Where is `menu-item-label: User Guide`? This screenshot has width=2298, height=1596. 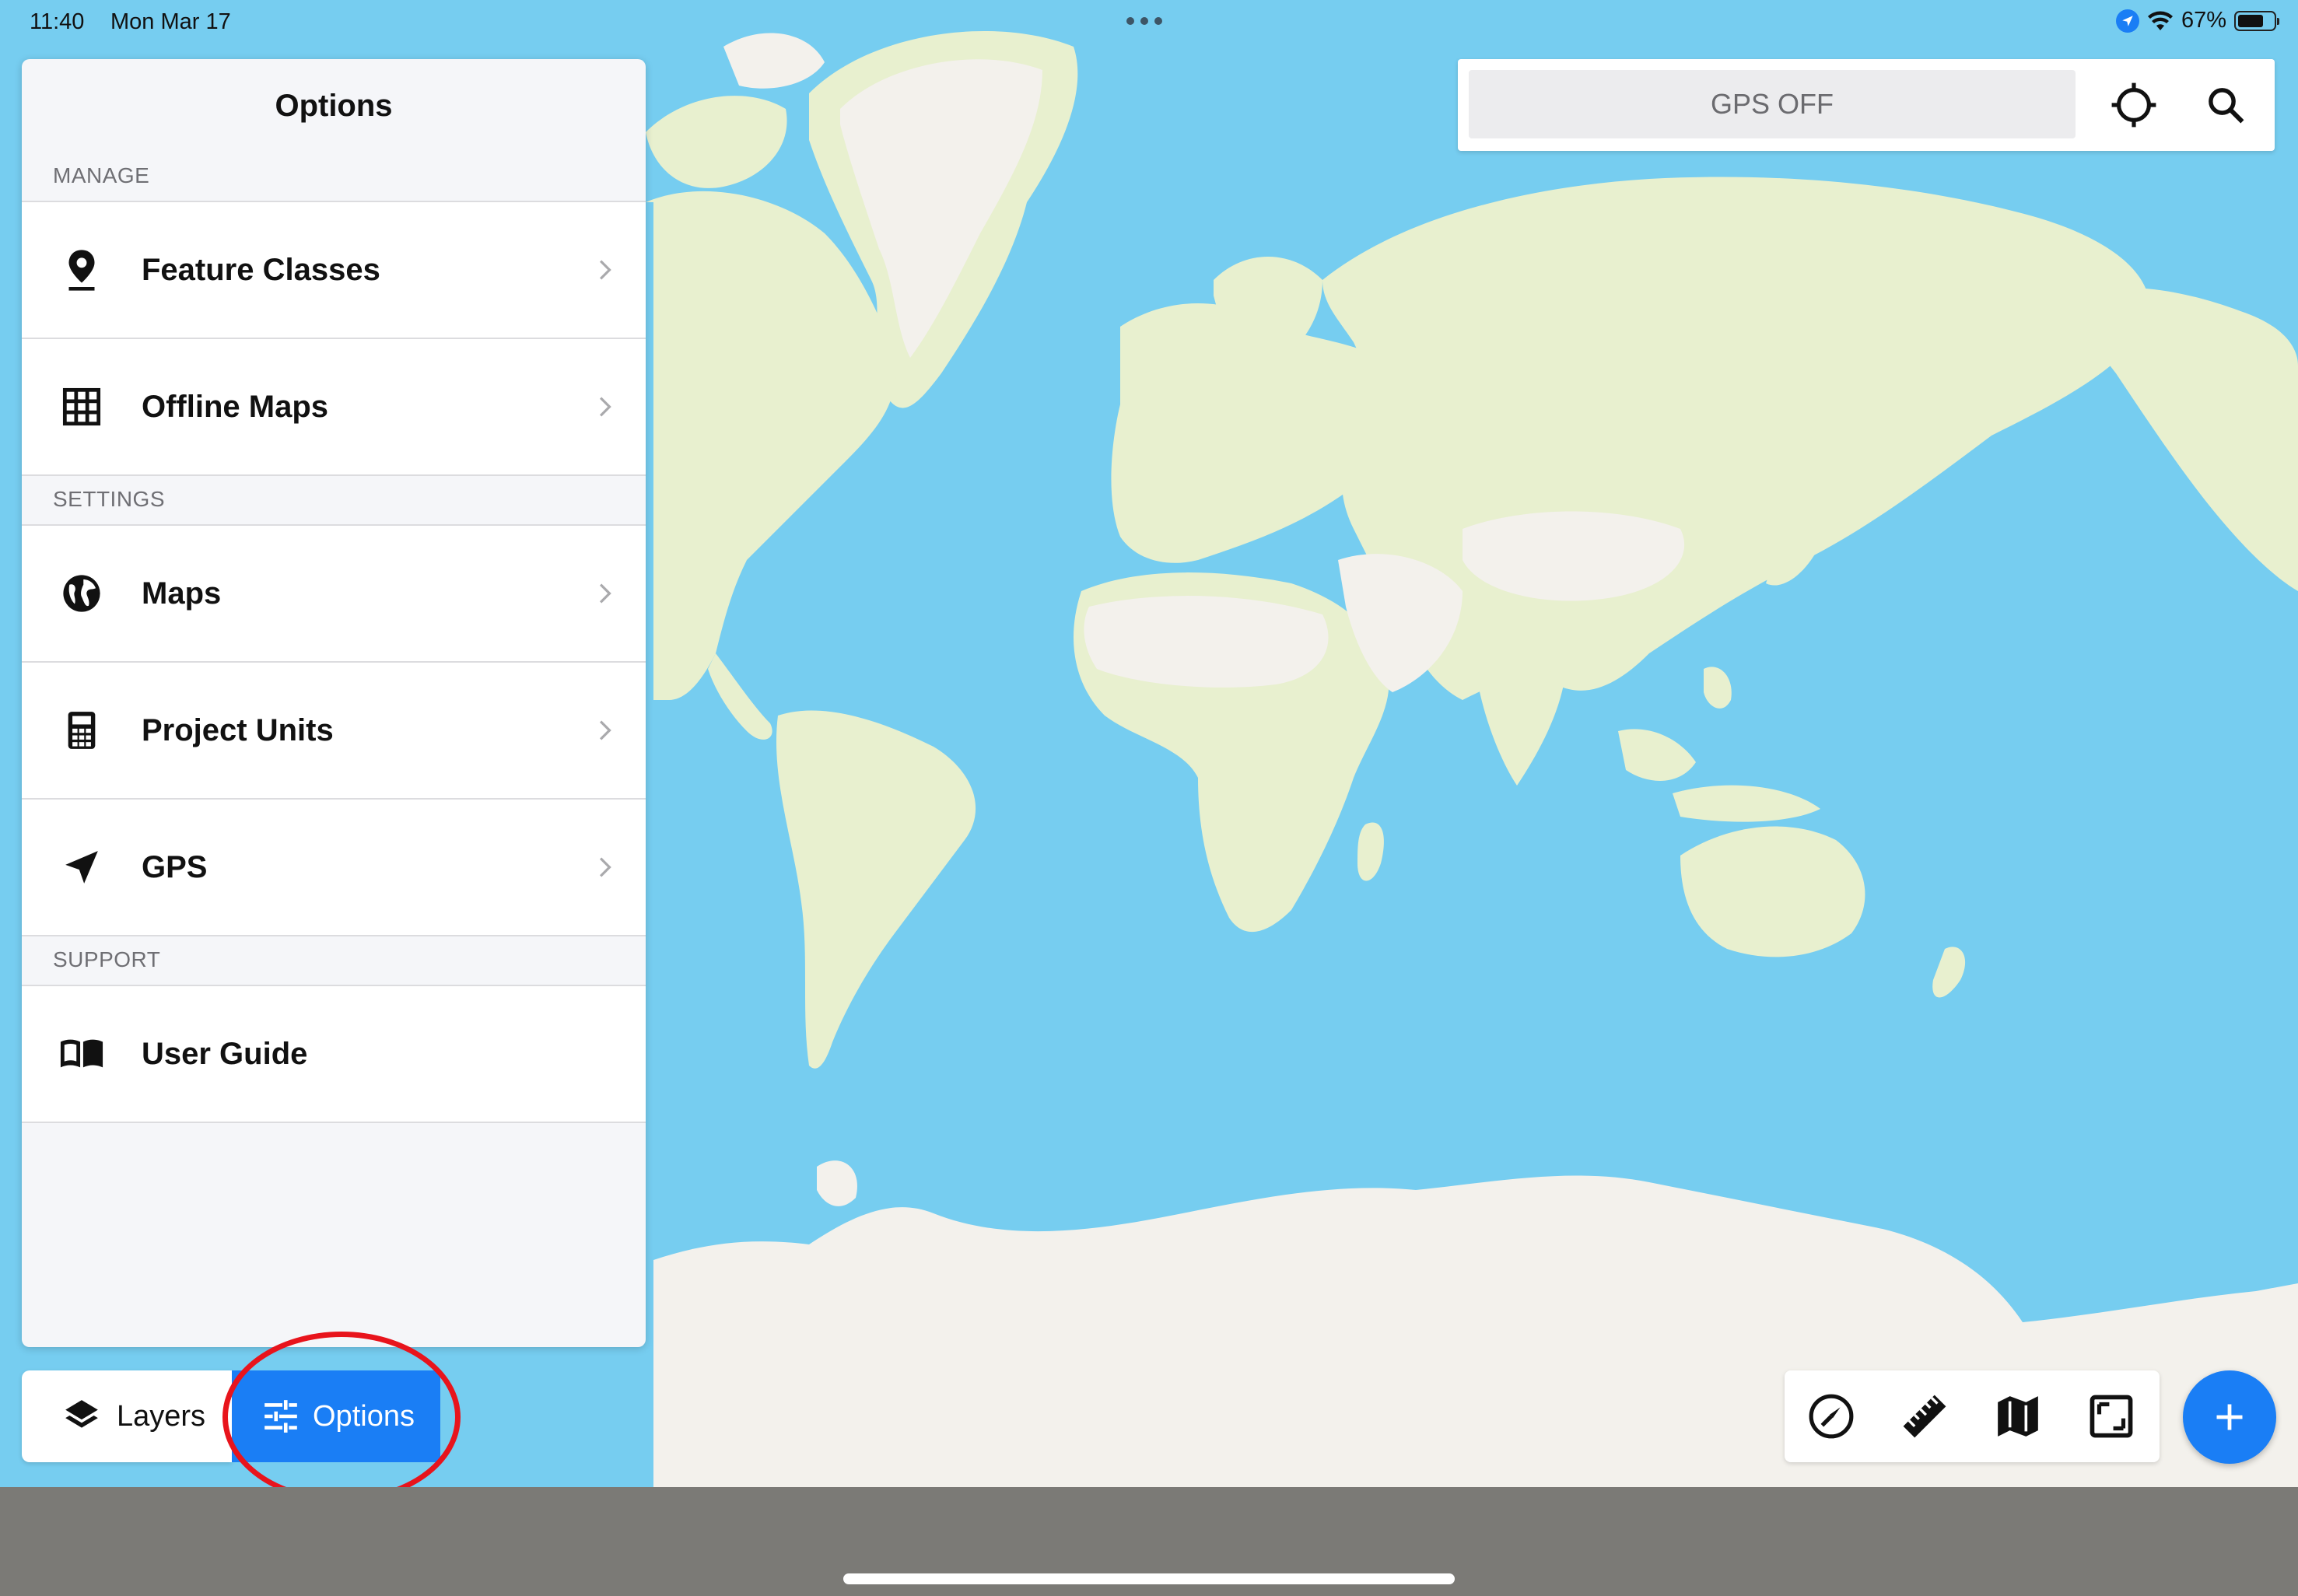 menu-item-label: User Guide is located at coordinates (225, 1053).